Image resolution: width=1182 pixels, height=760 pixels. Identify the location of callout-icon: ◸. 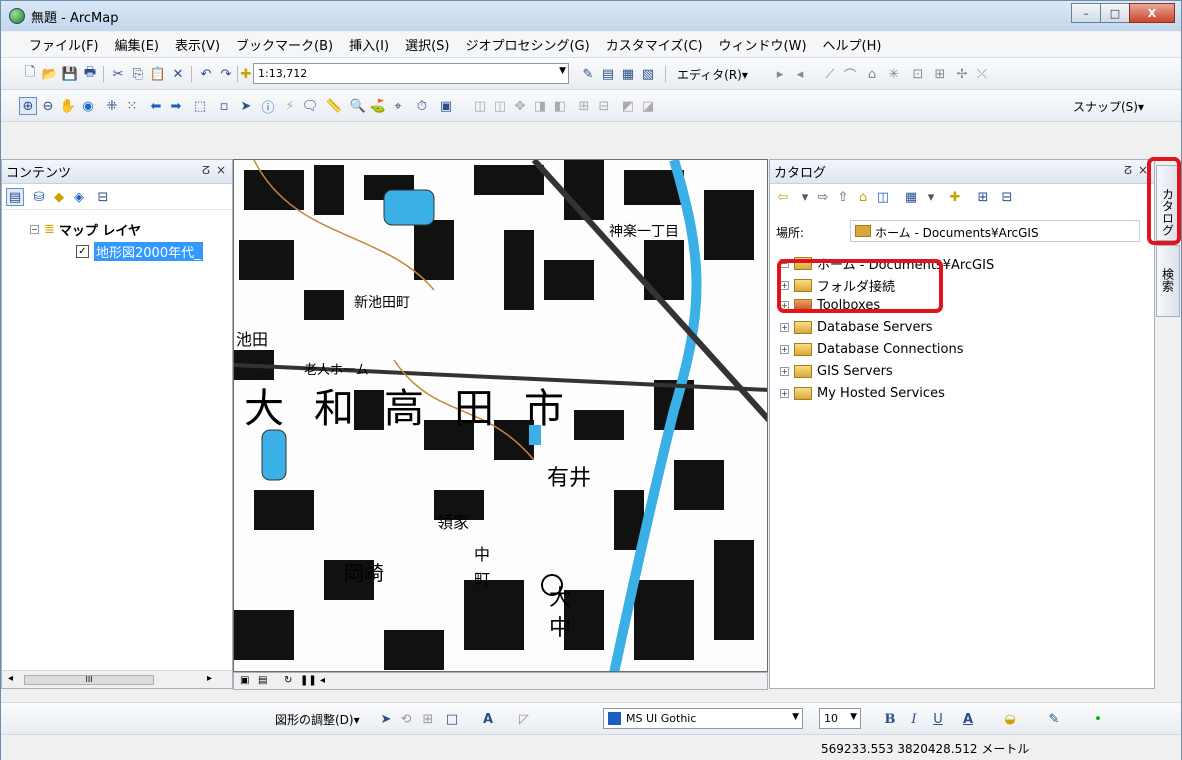
(524, 719).